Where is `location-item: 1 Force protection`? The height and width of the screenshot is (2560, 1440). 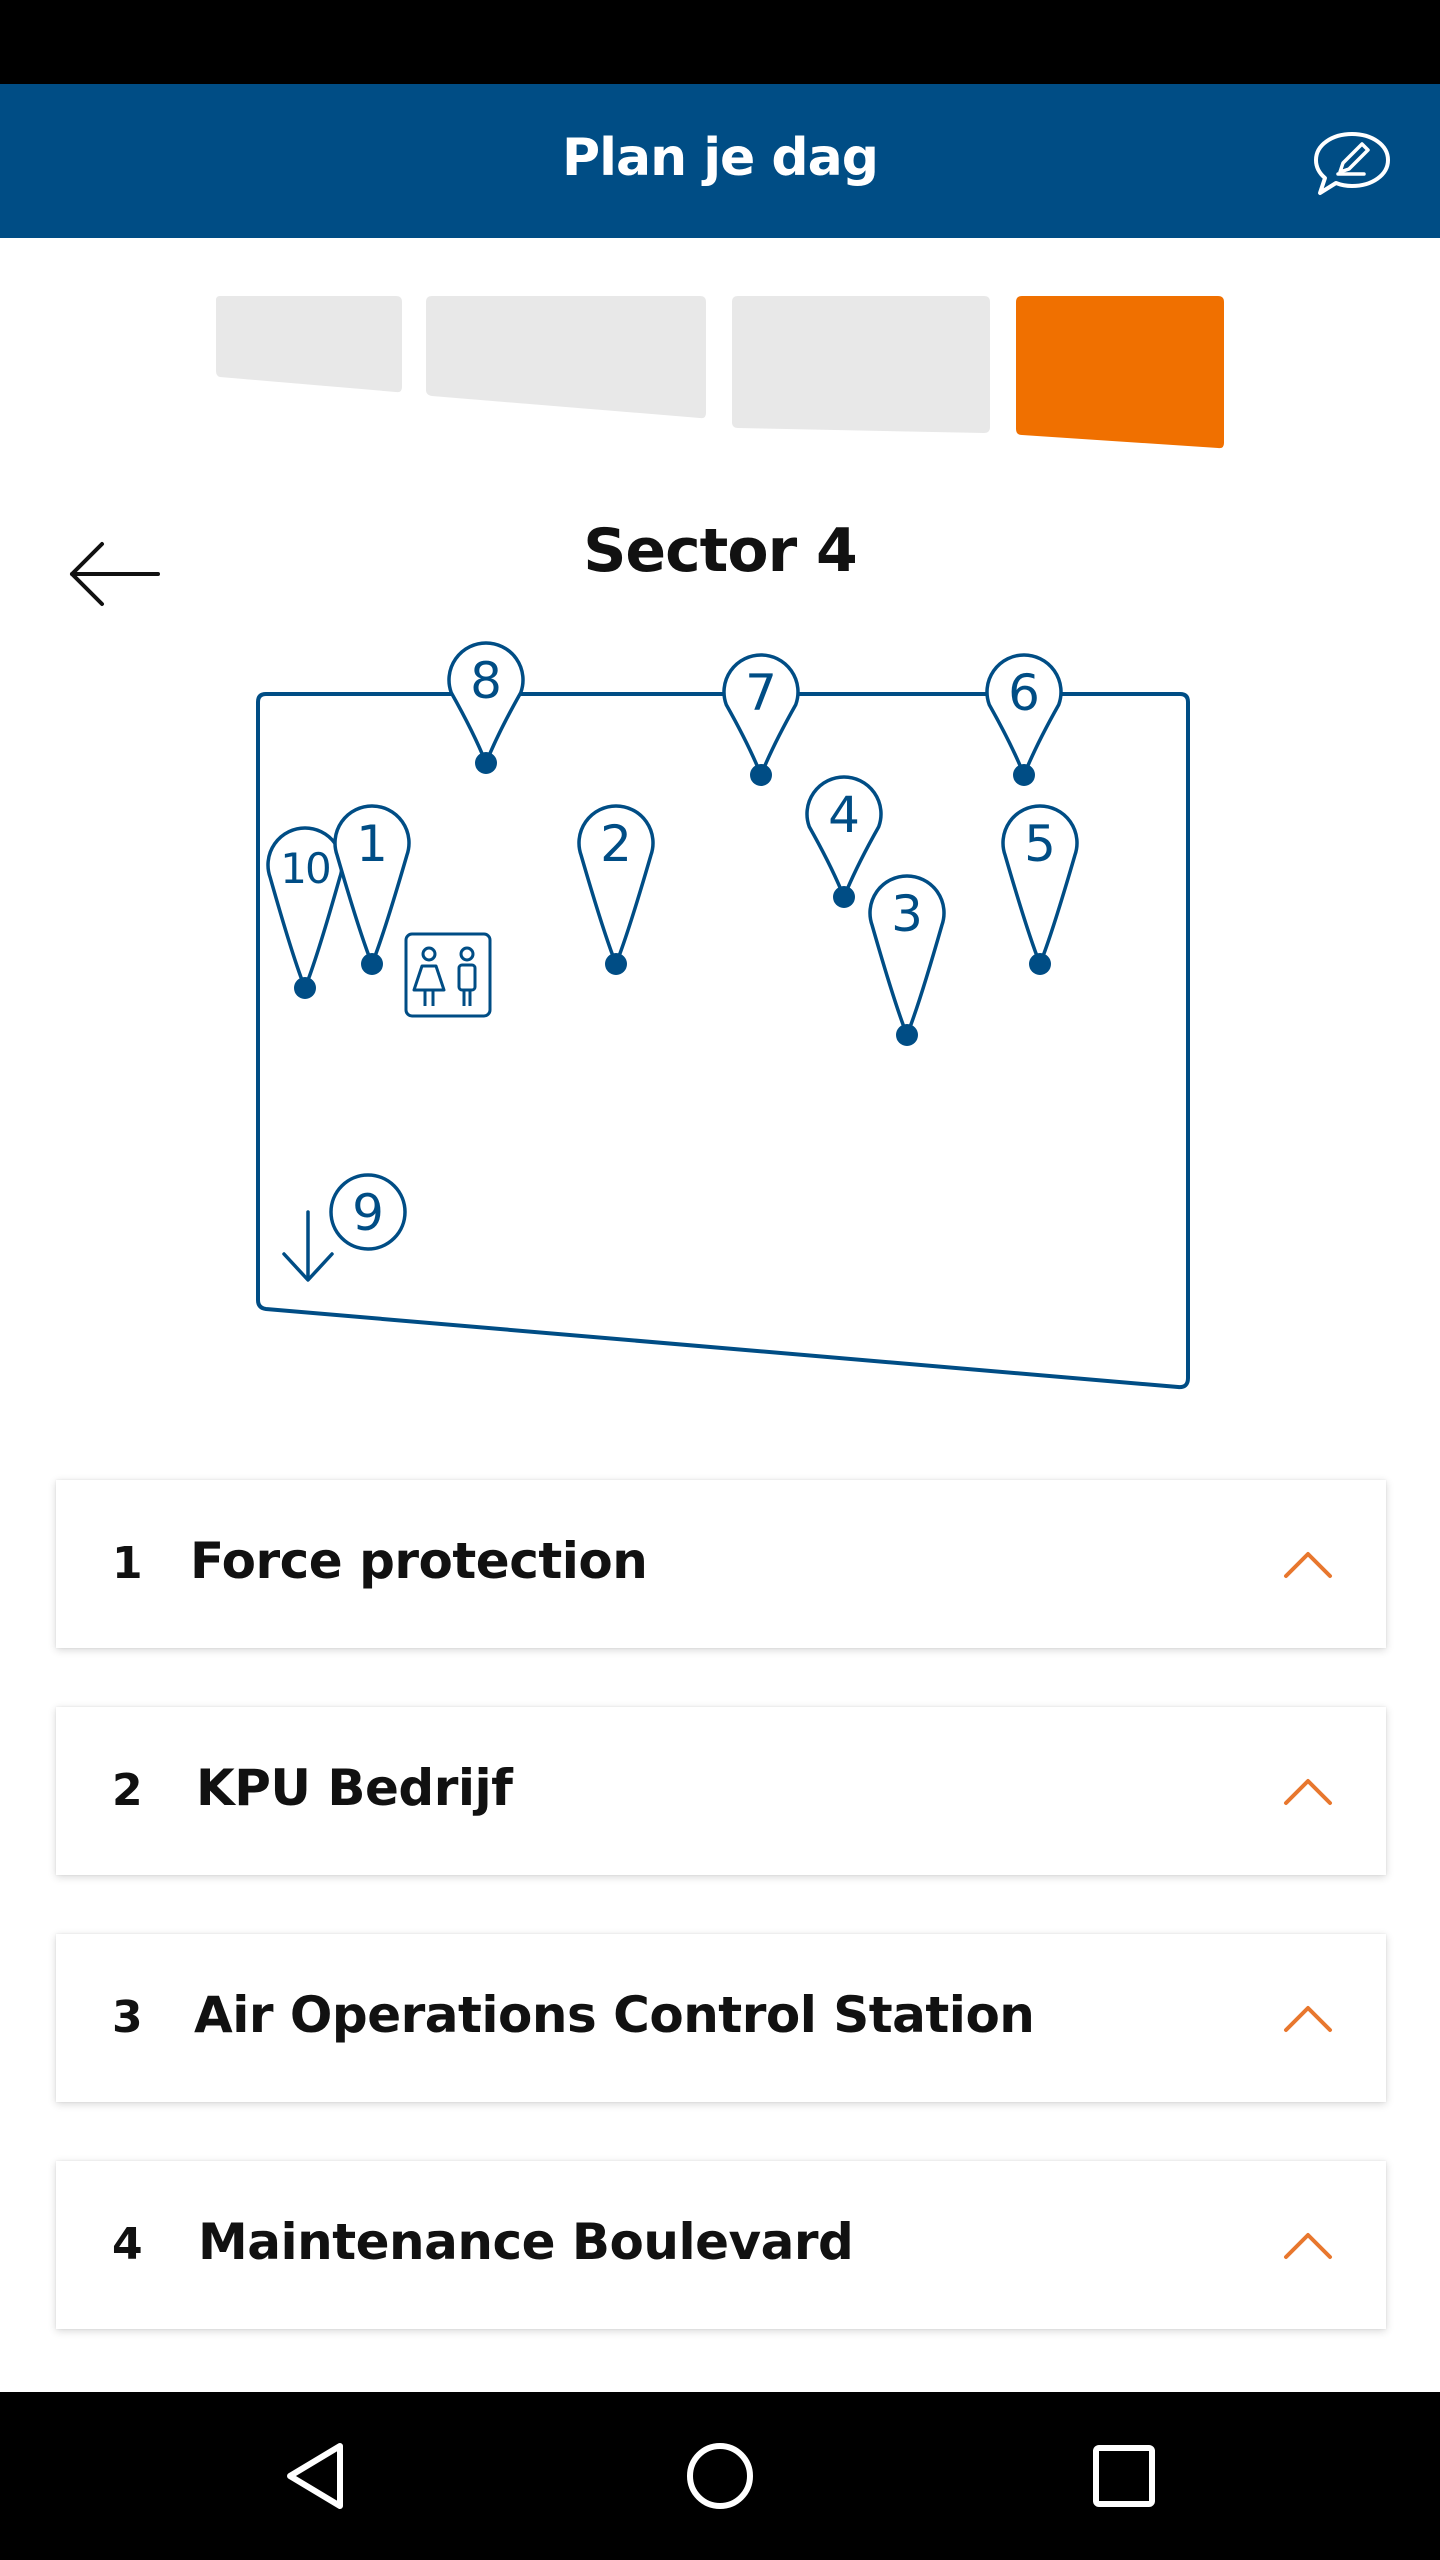 location-item: 1 Force protection is located at coordinates (721, 1564).